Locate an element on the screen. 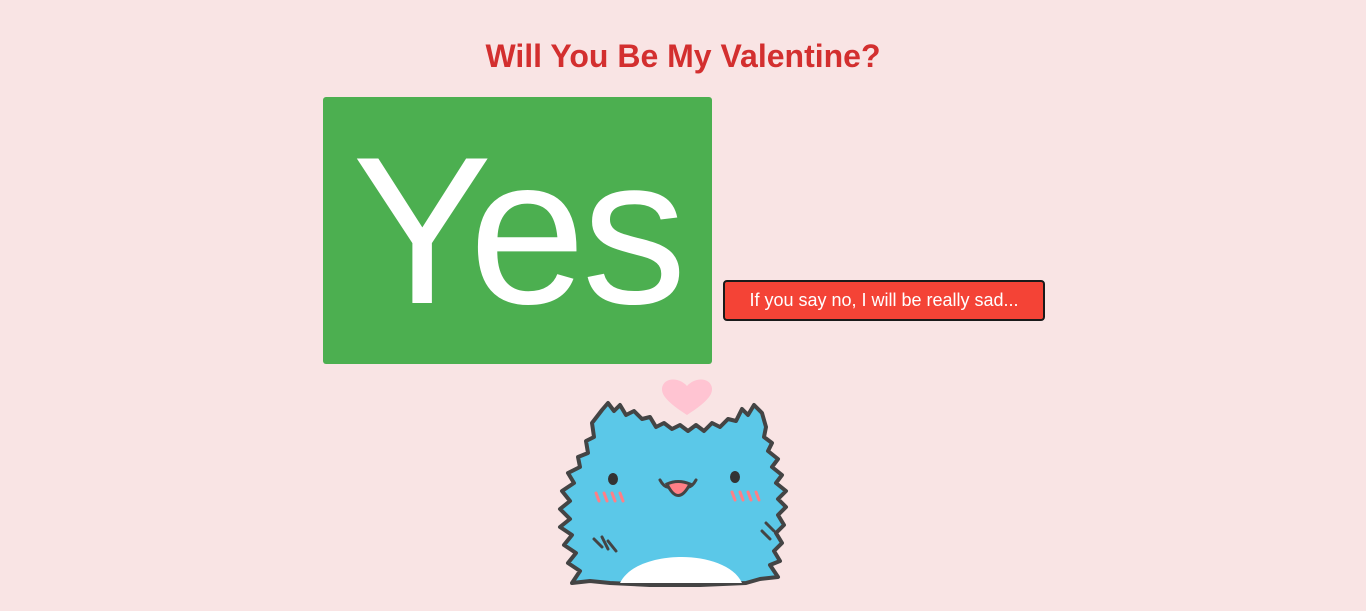  page-title: Will You Be My Valentine? is located at coordinates (683, 56).